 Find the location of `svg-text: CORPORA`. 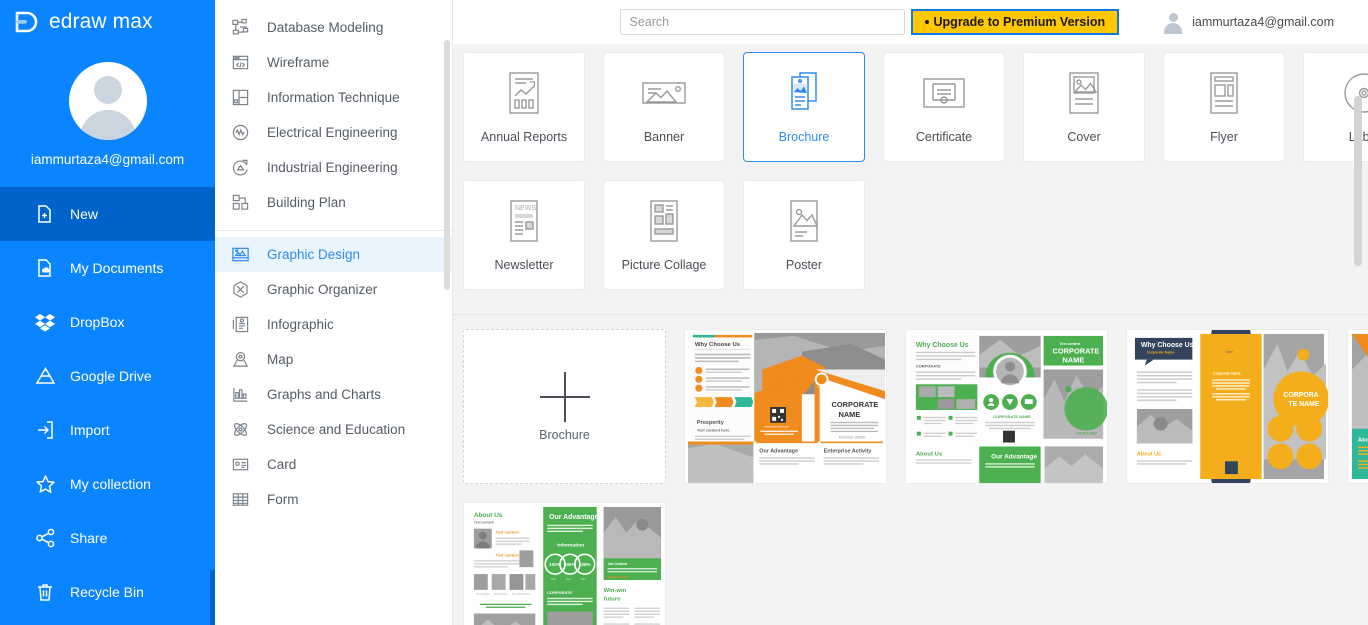

svg-text: CORPORA is located at coordinates (1300, 395).